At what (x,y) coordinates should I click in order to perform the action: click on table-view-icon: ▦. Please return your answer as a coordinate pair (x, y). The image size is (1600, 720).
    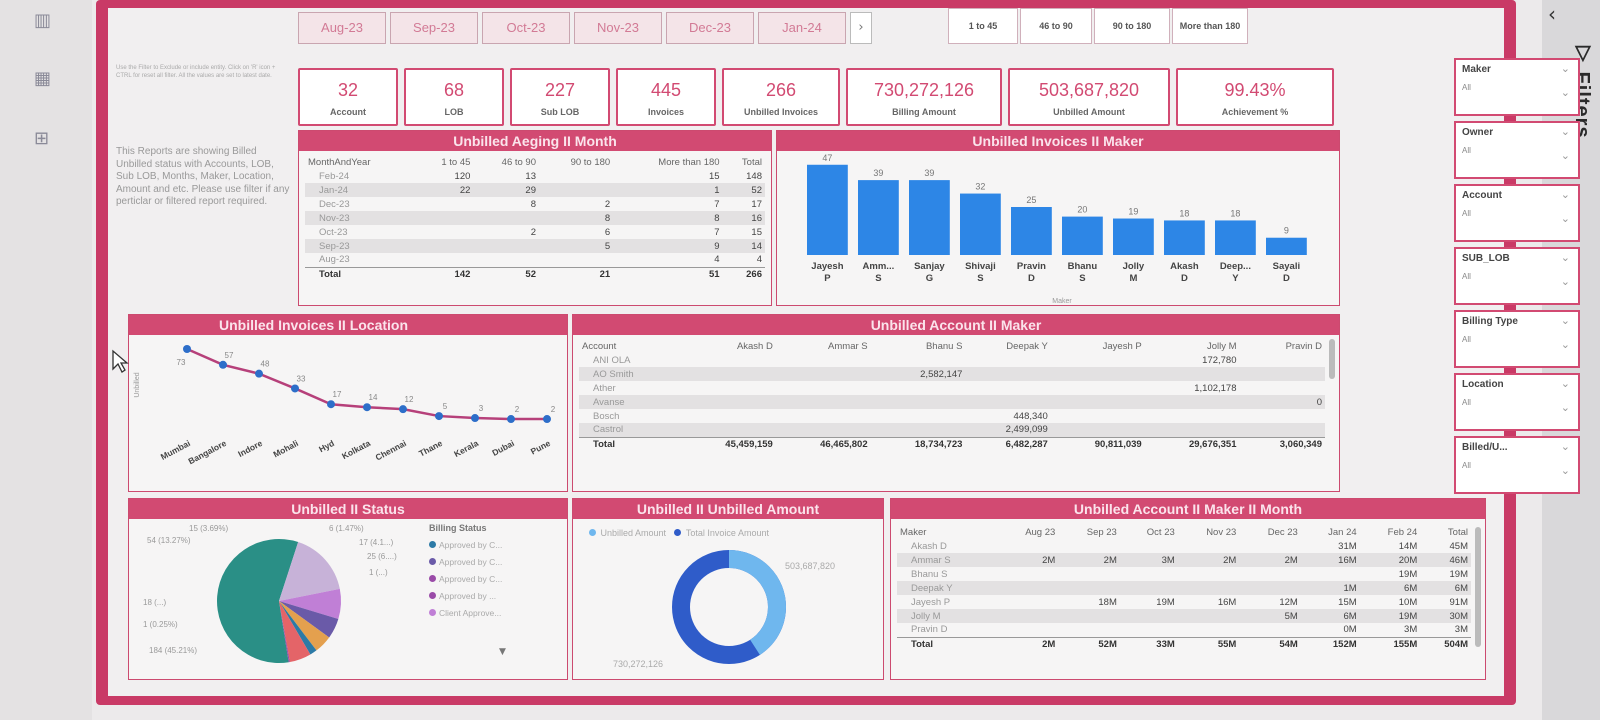
    Looking at the image, I should click on (49, 79).